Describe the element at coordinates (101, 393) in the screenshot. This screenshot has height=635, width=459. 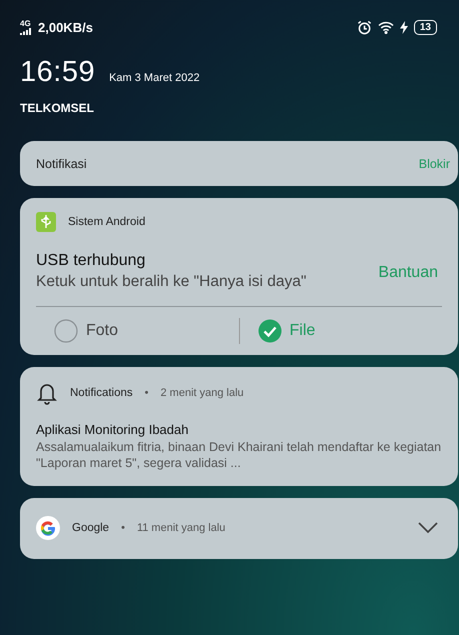
I see `app-name: Notifications` at that location.